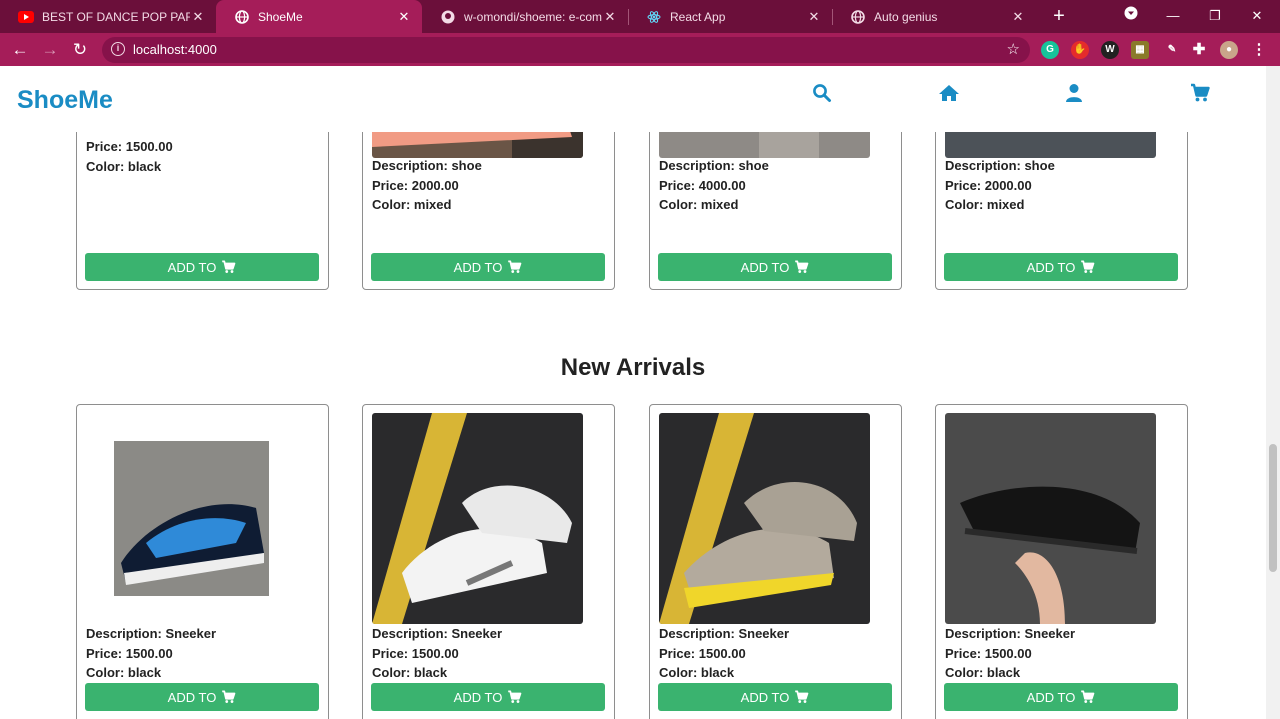 The height and width of the screenshot is (719, 1280). I want to click on extension-icon: ✋, so click(1080, 50).